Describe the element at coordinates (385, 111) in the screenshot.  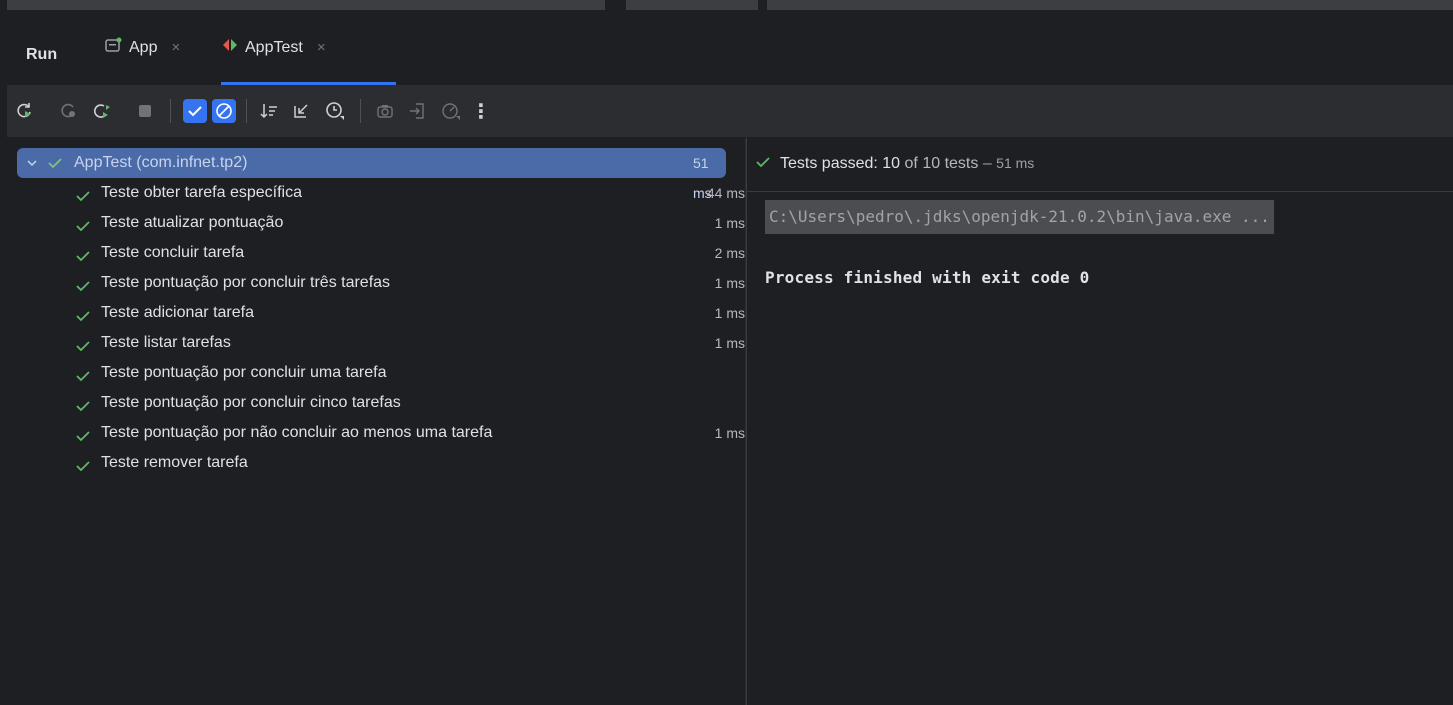
I see `export-icon` at that location.